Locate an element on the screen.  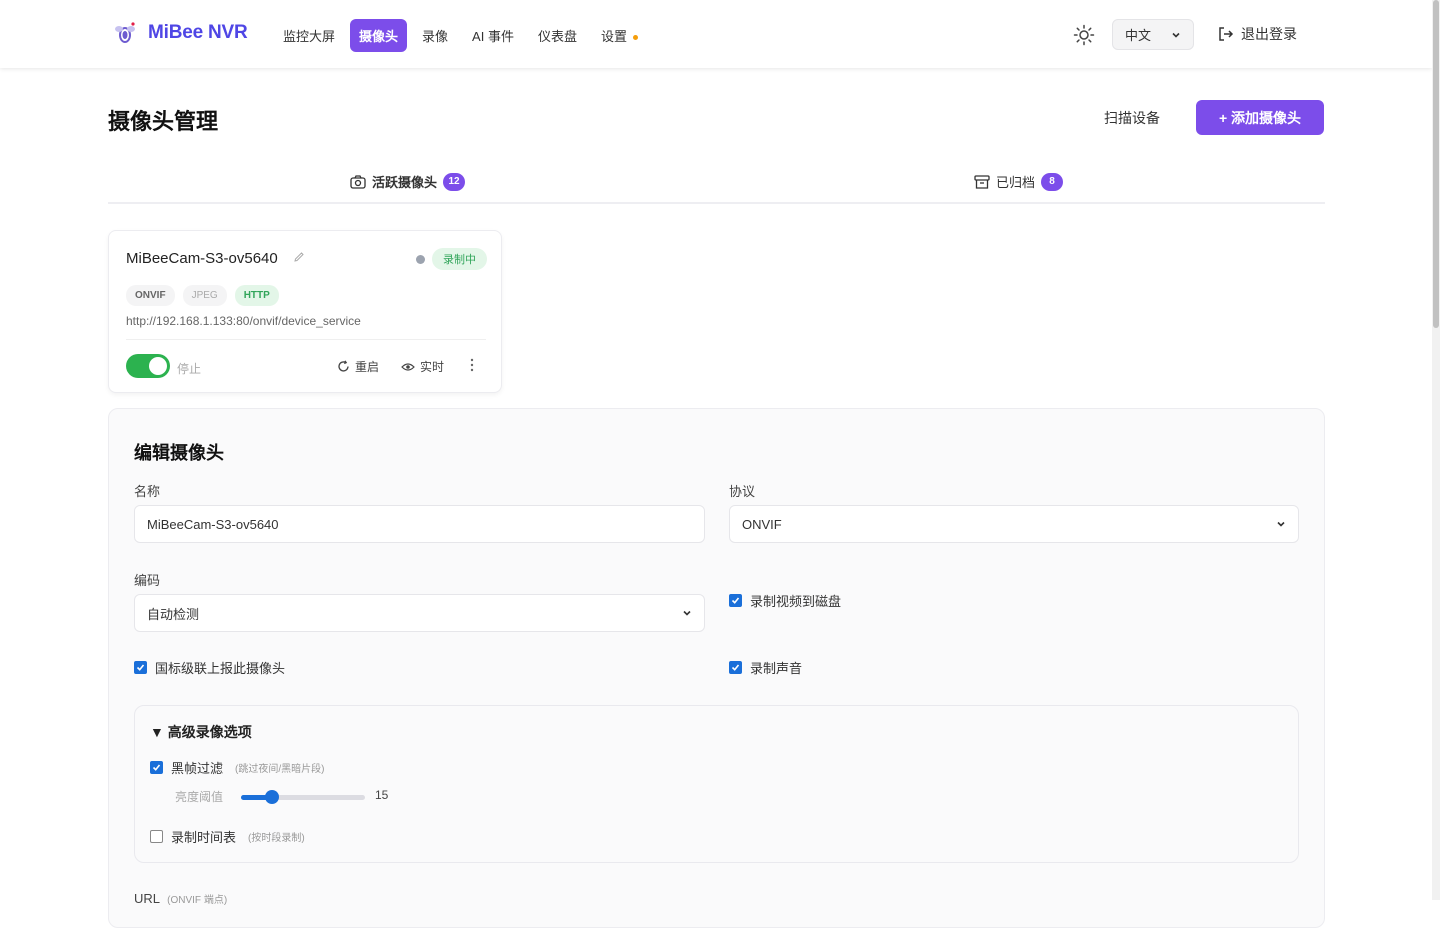
live-label: 实时 is located at coordinates (432, 367).